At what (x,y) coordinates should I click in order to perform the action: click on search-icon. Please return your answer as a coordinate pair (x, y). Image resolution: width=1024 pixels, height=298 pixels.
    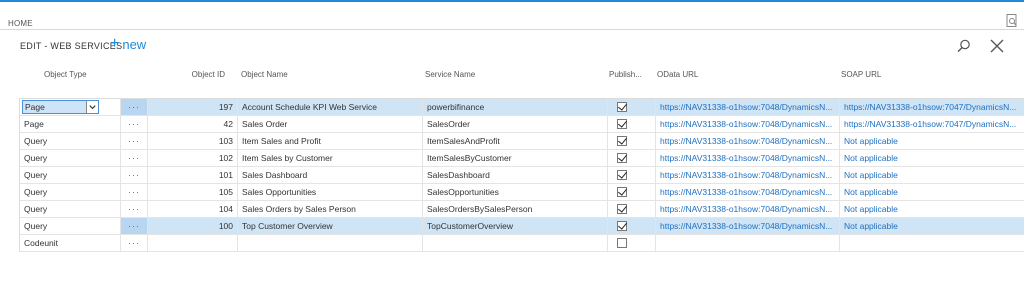
    Looking at the image, I should click on (964, 46).